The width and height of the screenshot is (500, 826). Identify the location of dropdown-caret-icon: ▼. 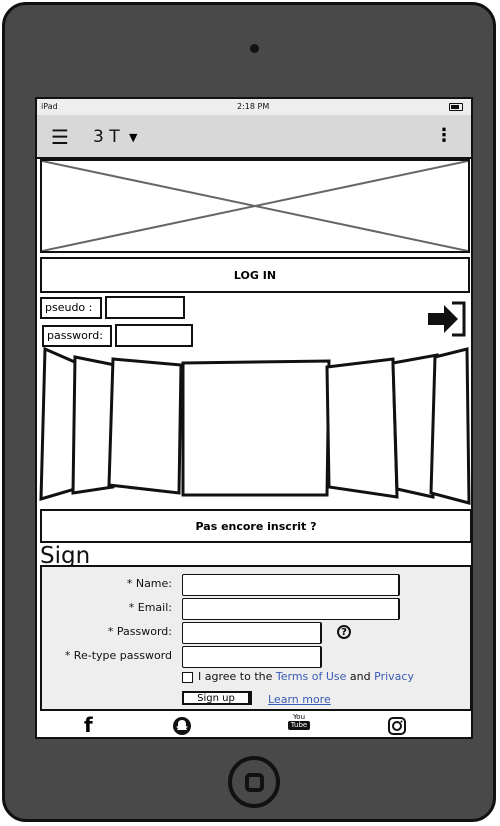
(133, 137).